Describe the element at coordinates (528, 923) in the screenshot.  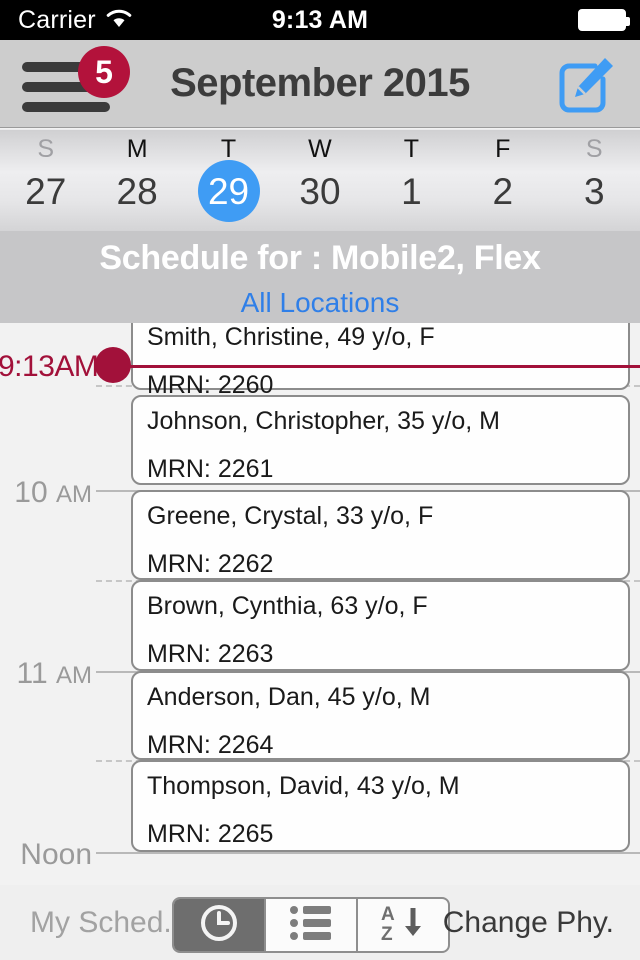
I see `change-physician-button: Change Phy.` at that location.